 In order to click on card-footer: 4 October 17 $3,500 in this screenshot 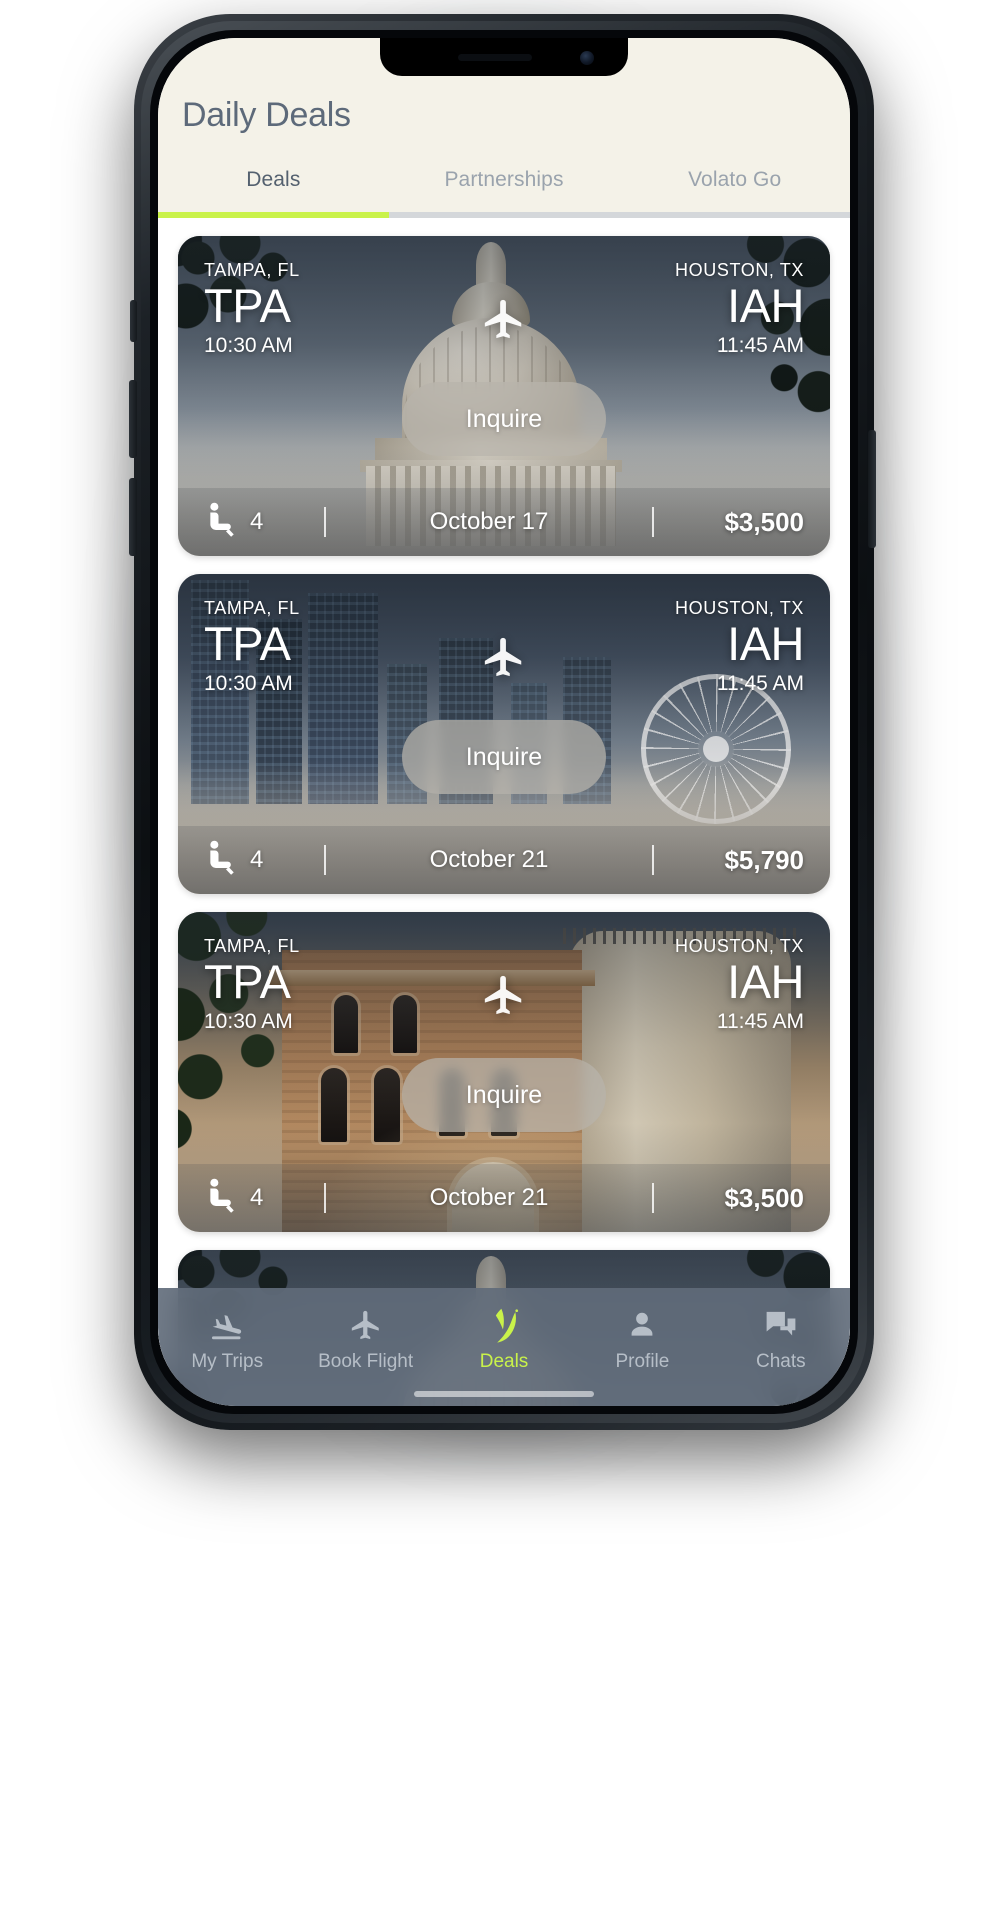, I will do `click(504, 522)`.